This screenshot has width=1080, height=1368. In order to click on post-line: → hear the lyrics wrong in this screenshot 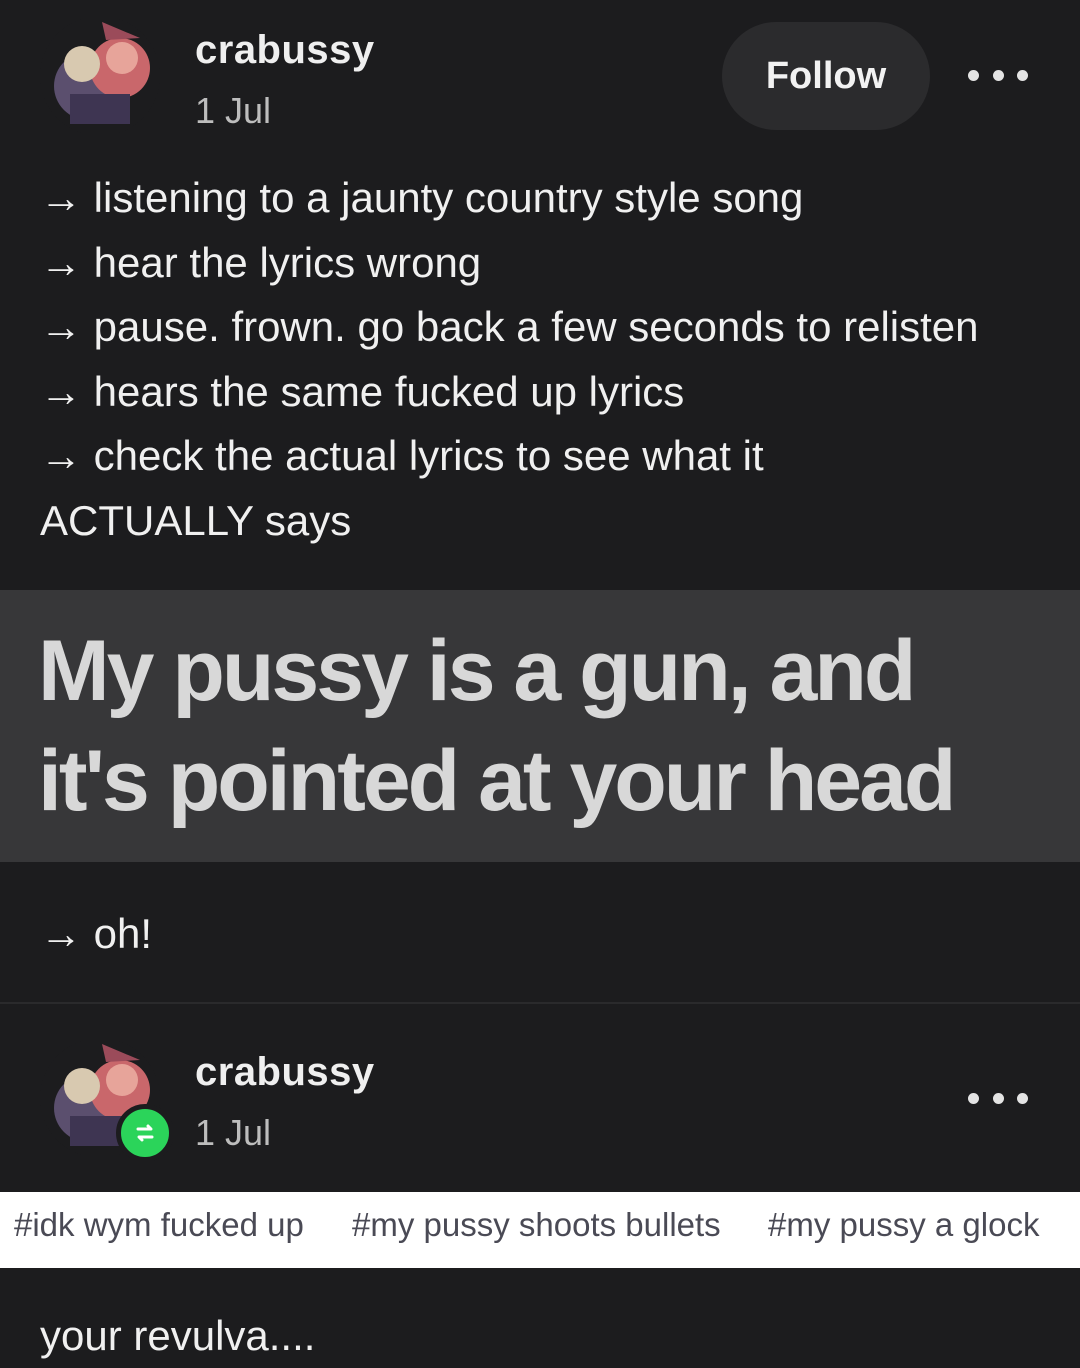, I will do `click(261, 262)`.